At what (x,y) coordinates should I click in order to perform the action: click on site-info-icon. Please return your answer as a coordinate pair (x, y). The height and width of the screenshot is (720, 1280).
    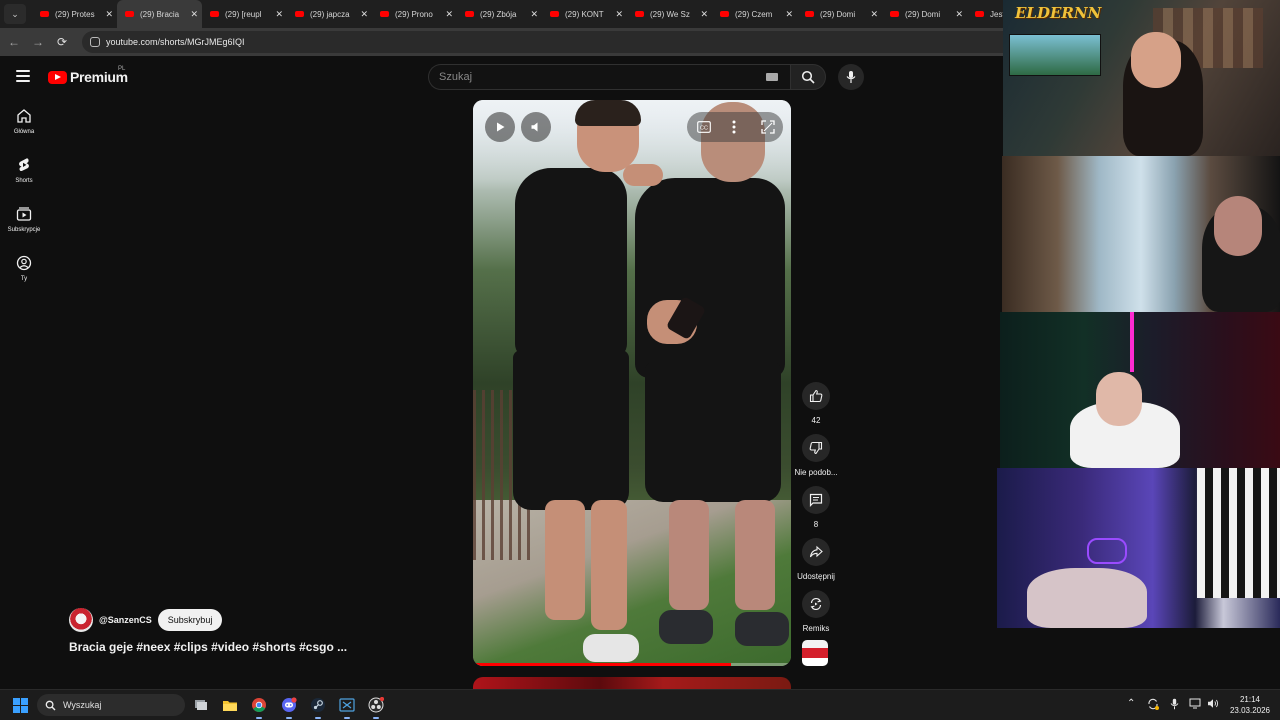
    Looking at the image, I should click on (95, 42).